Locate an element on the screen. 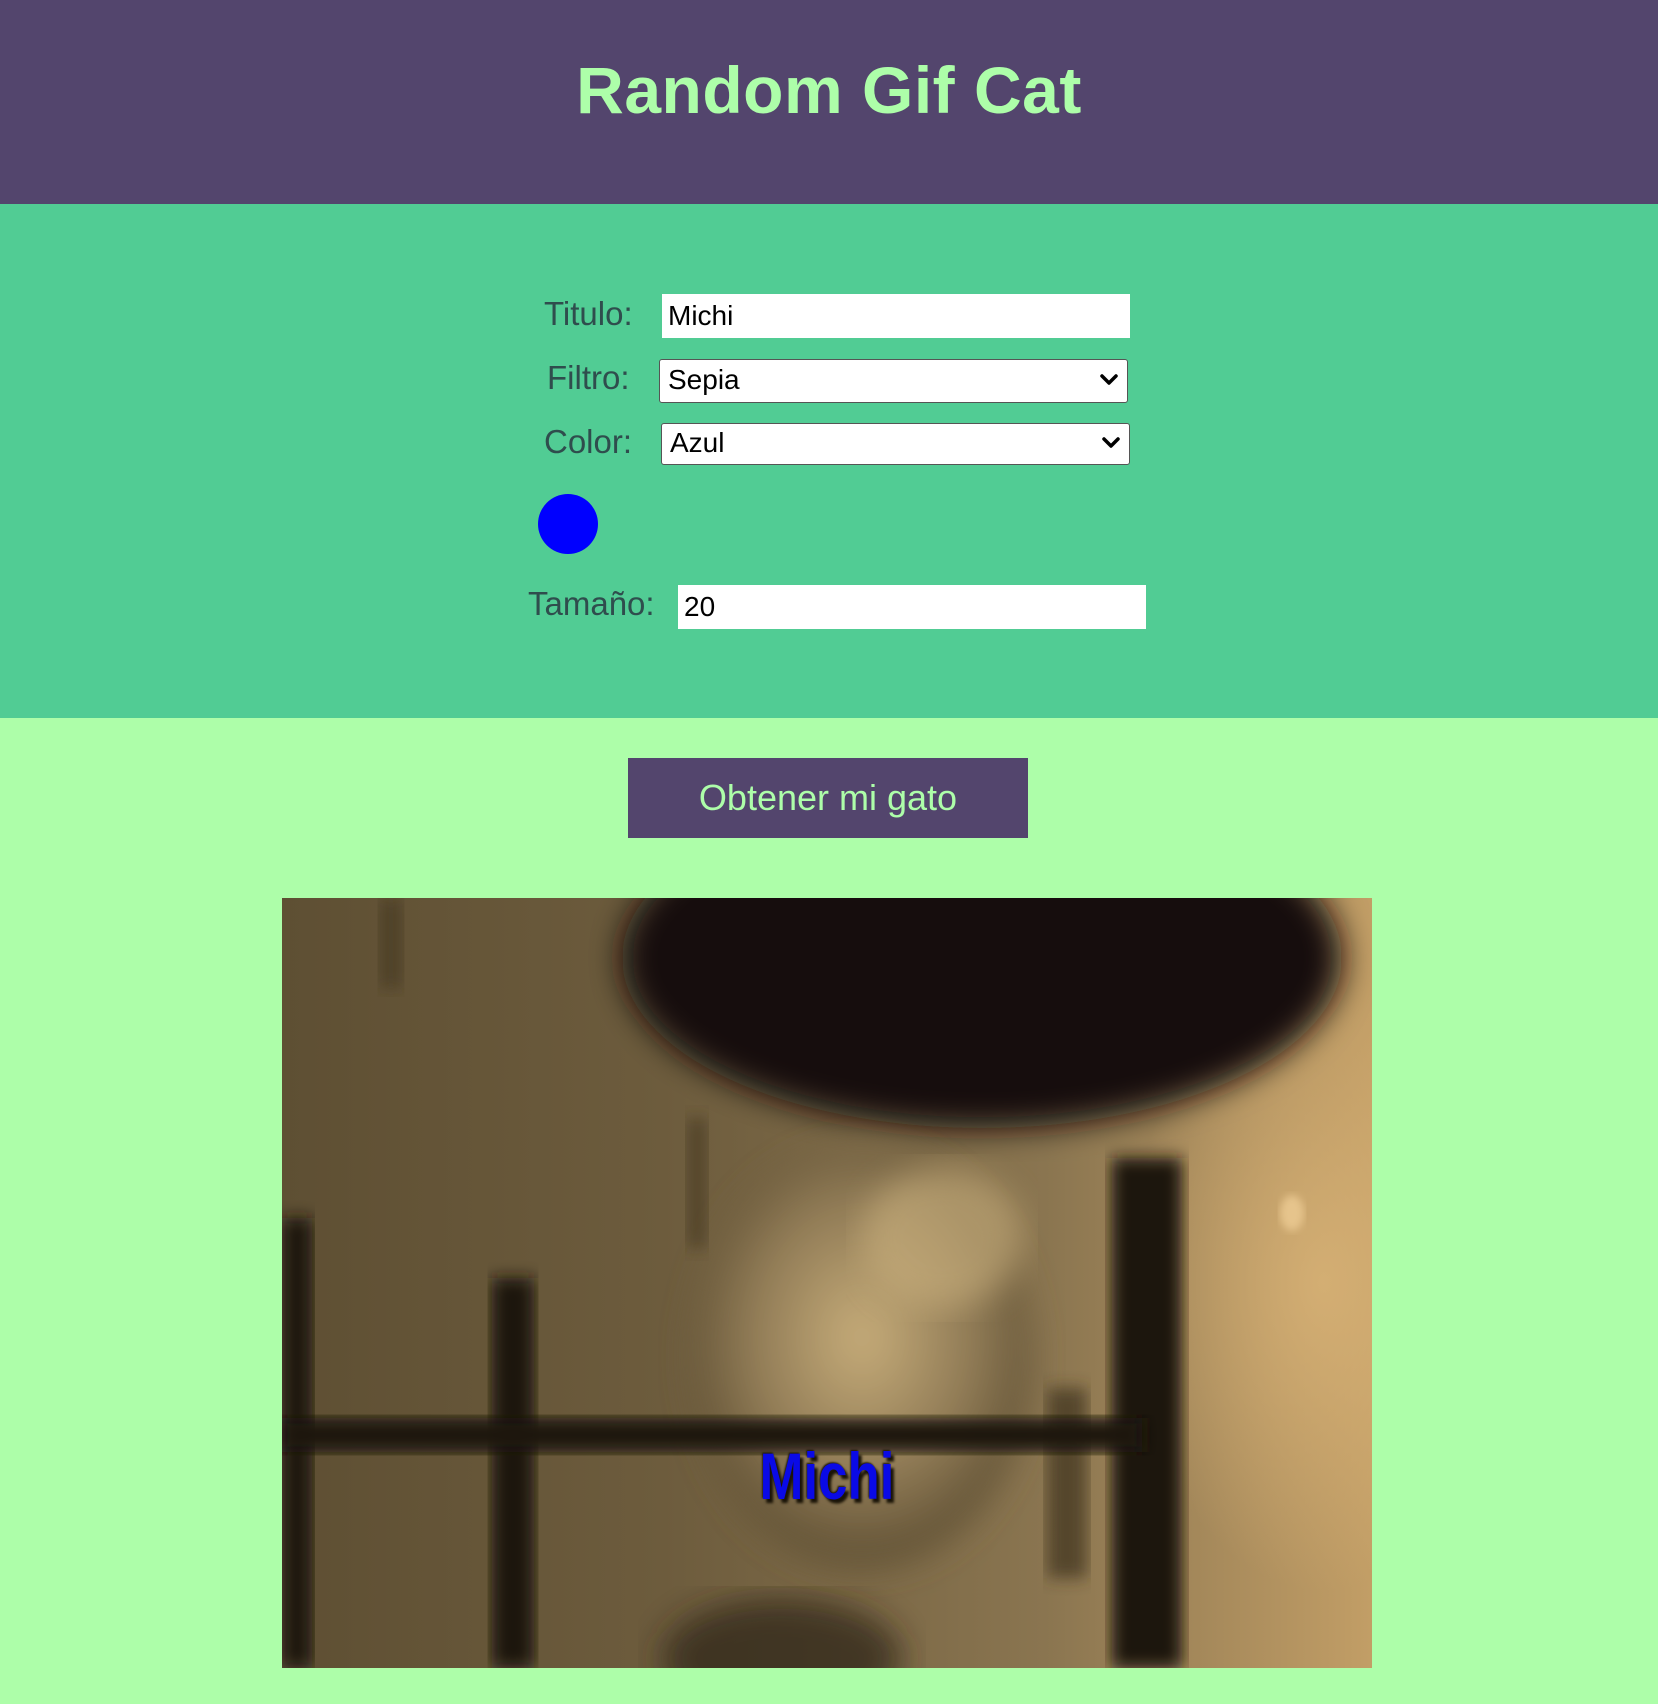  app-header: Random Gif Cat is located at coordinates (829, 102).